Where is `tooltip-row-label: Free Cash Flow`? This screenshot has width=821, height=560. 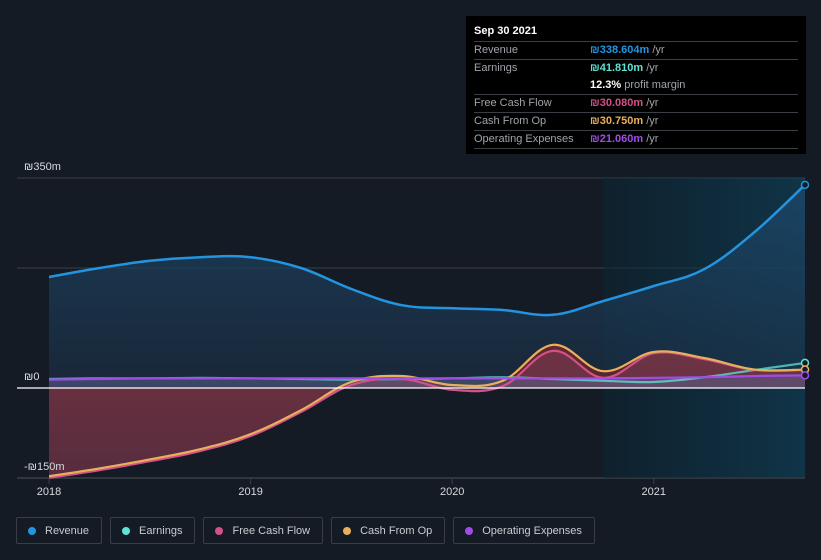
tooltip-row-label: Free Cash Flow is located at coordinates (513, 103).